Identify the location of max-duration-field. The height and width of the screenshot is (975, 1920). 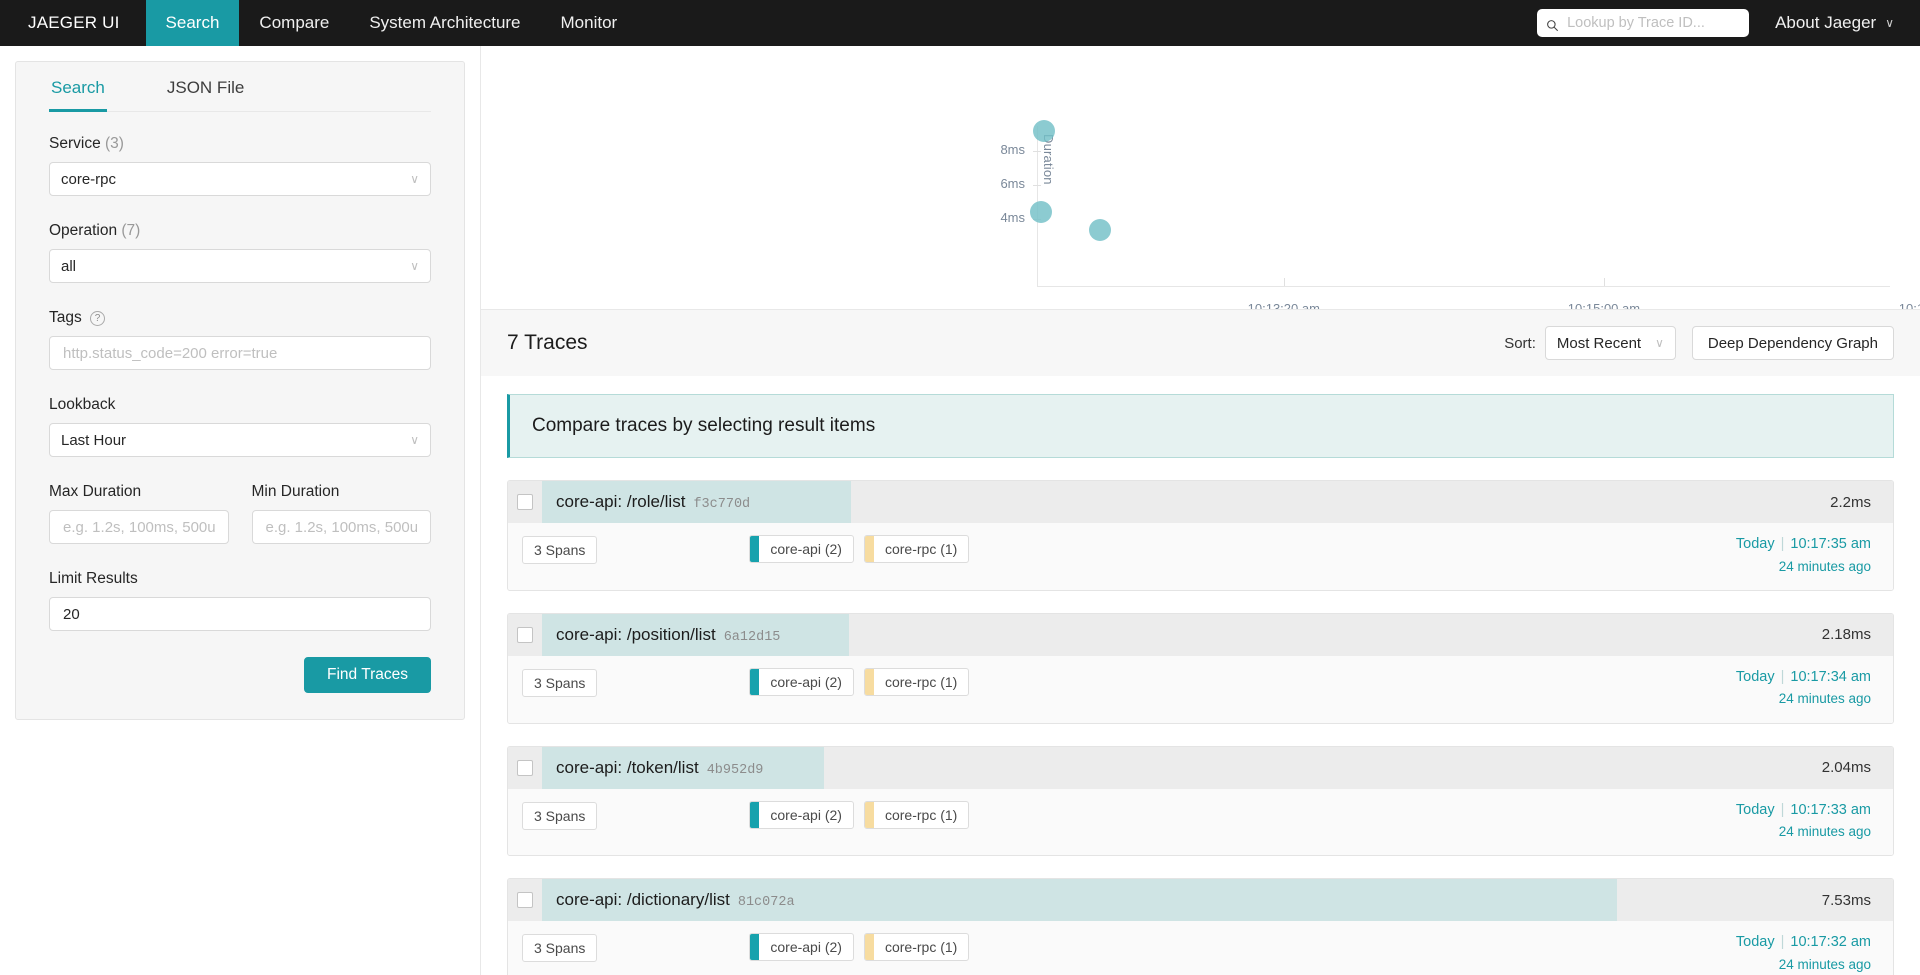
(139, 527).